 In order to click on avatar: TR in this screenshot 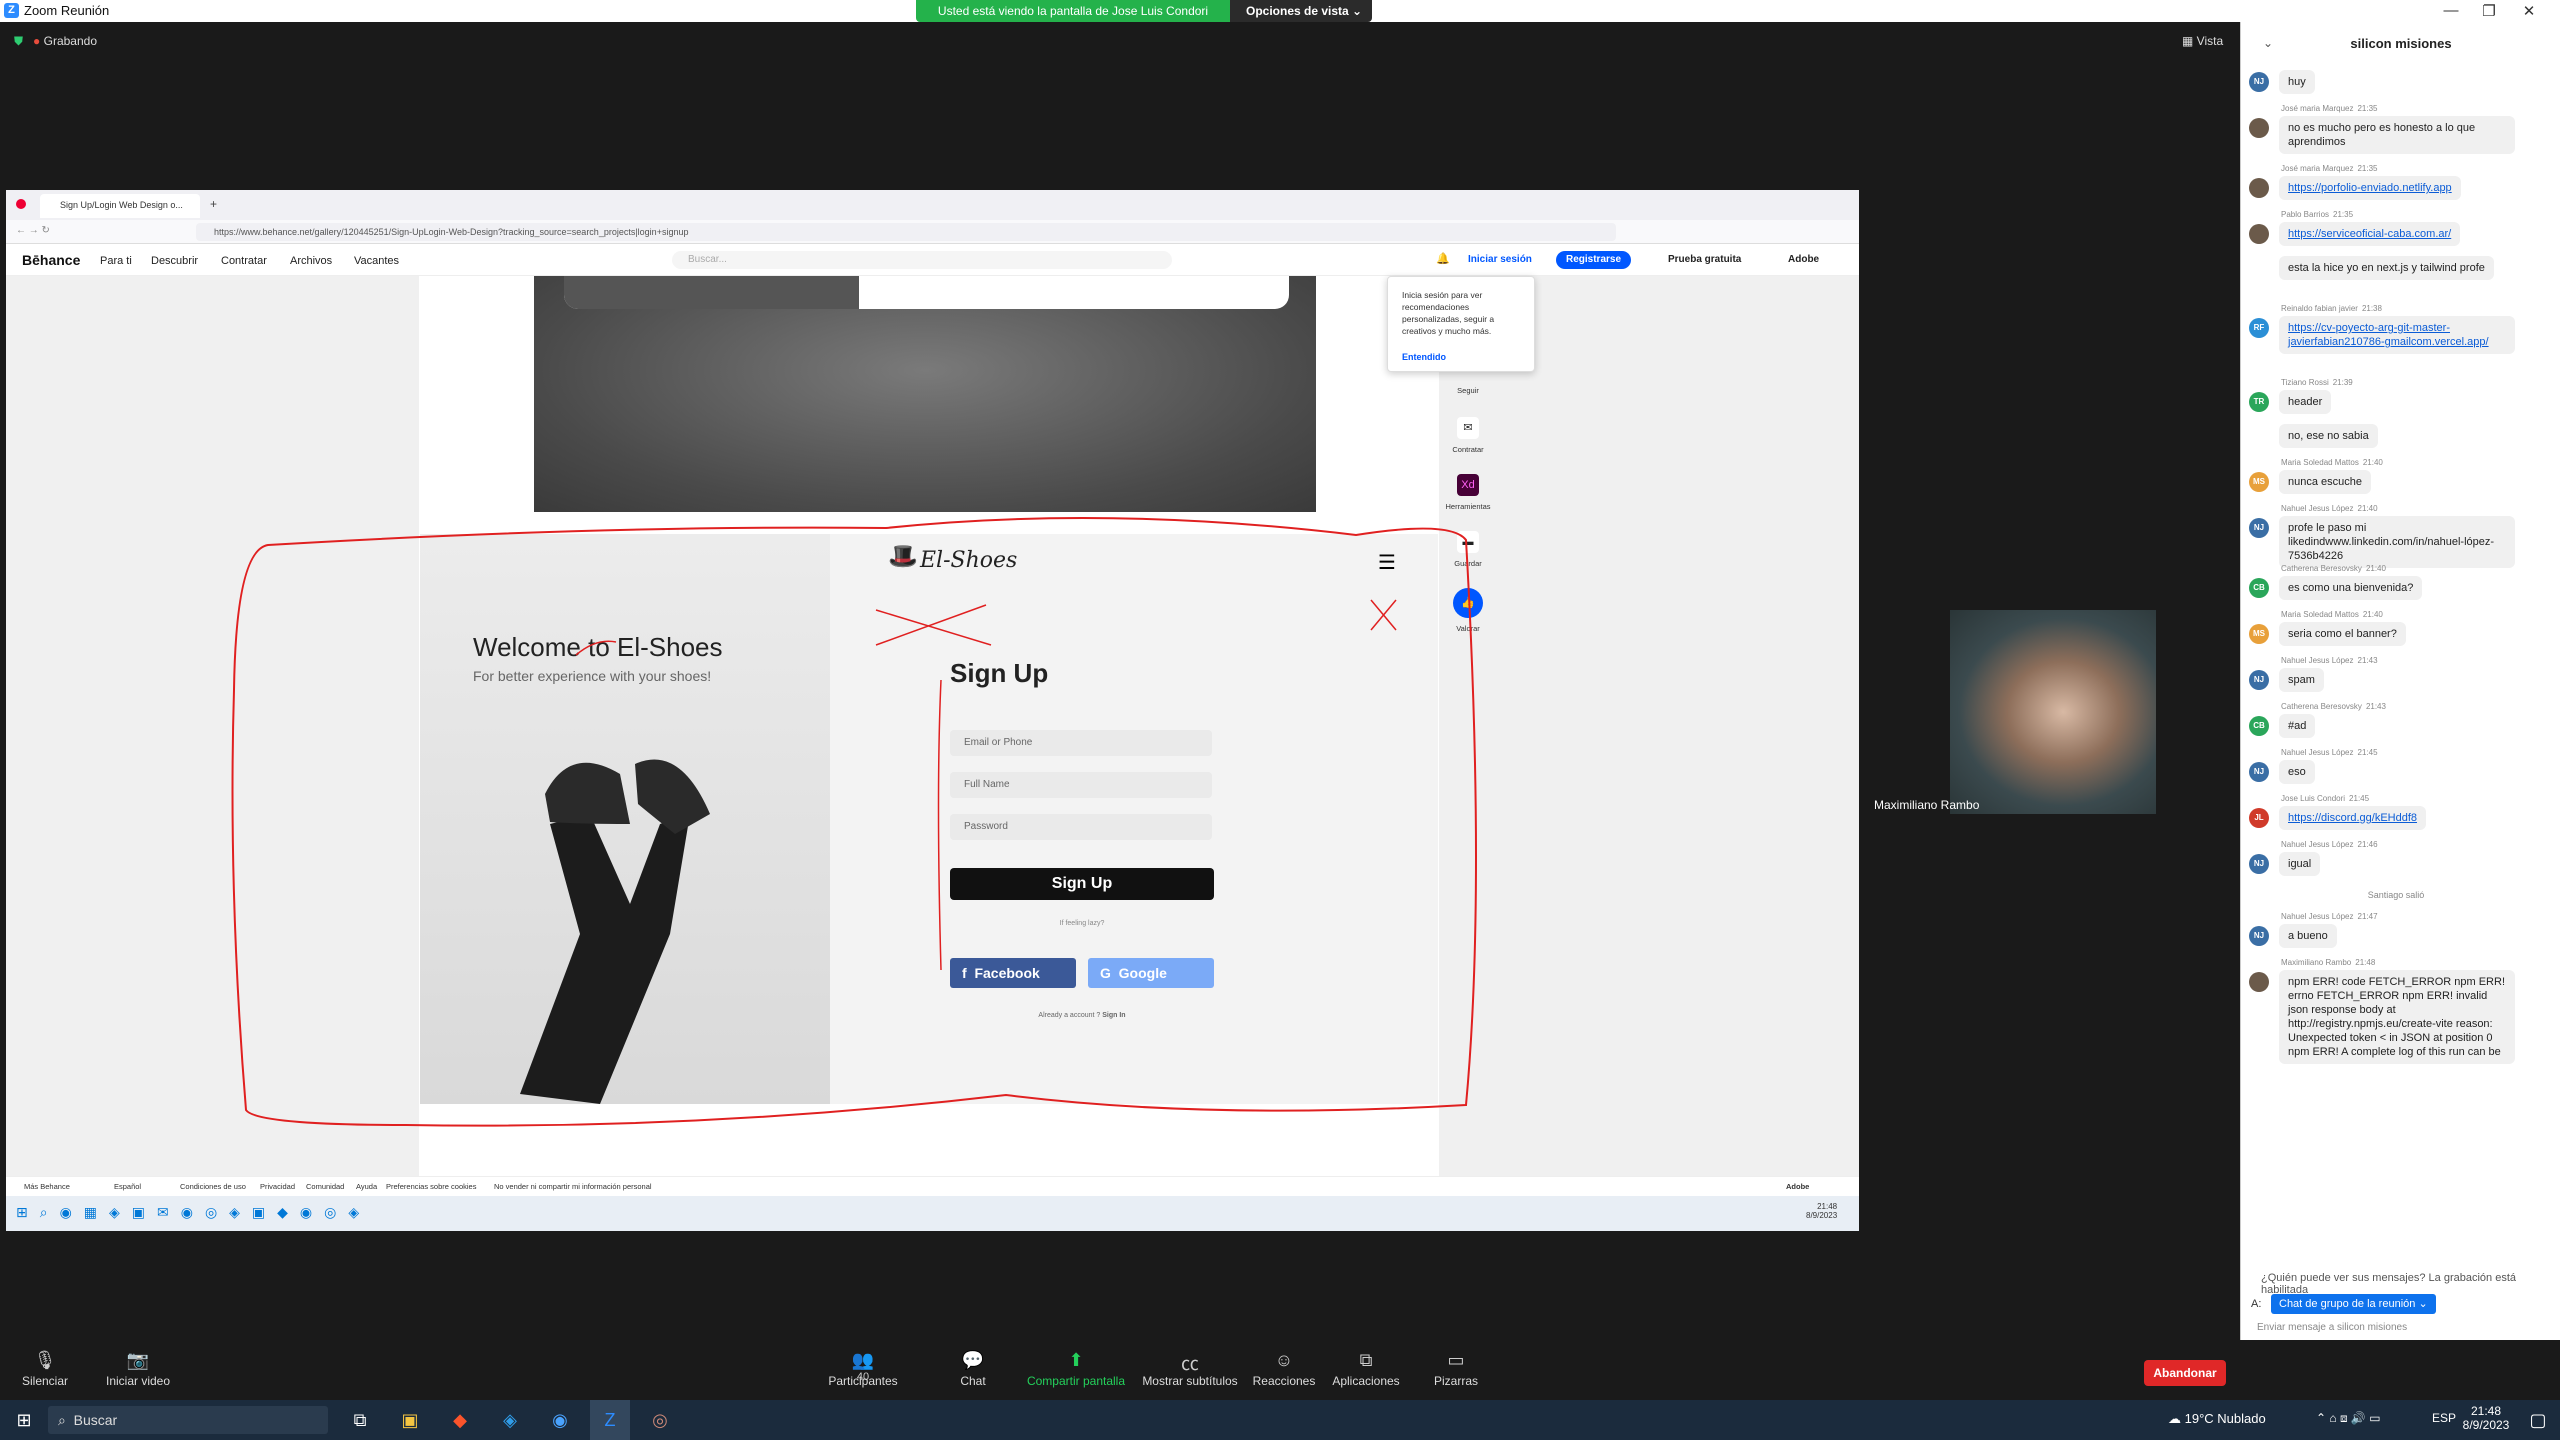, I will do `click(2259, 402)`.